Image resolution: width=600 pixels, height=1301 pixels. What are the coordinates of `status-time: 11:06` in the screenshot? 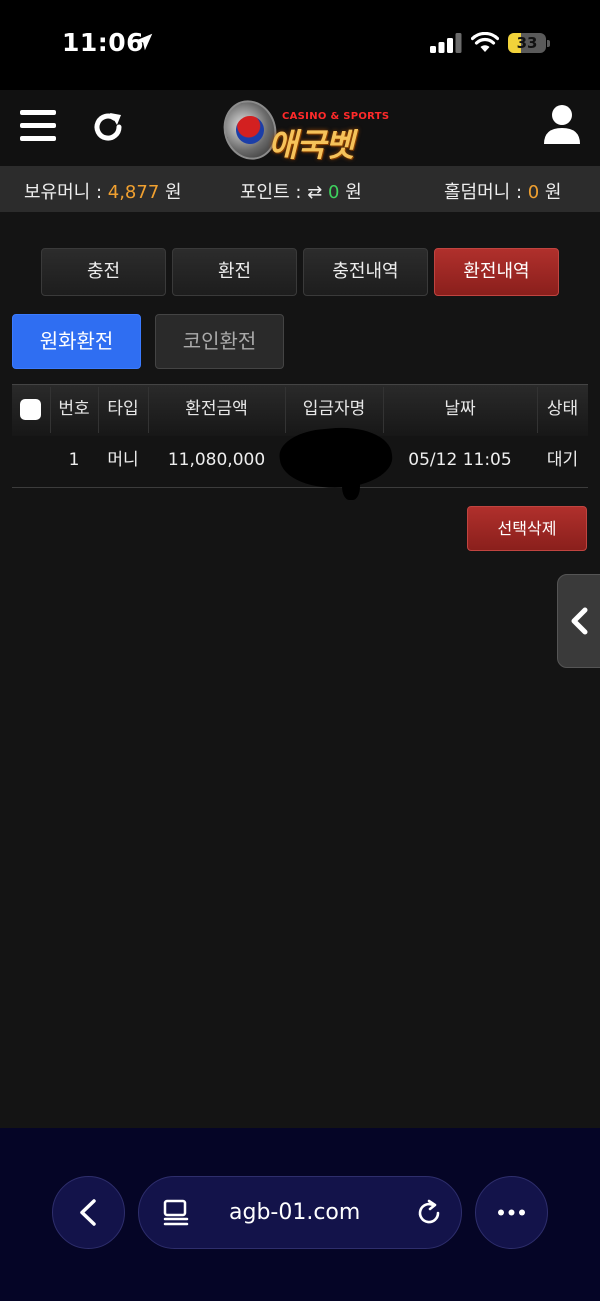 It's located at (103, 42).